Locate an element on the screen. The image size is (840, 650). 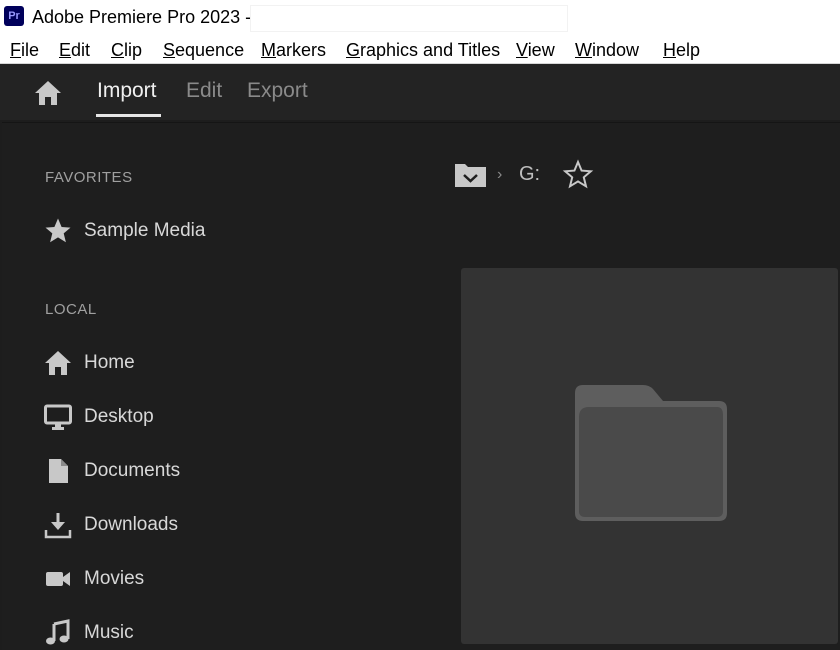
home-button is located at coordinates (48, 93).